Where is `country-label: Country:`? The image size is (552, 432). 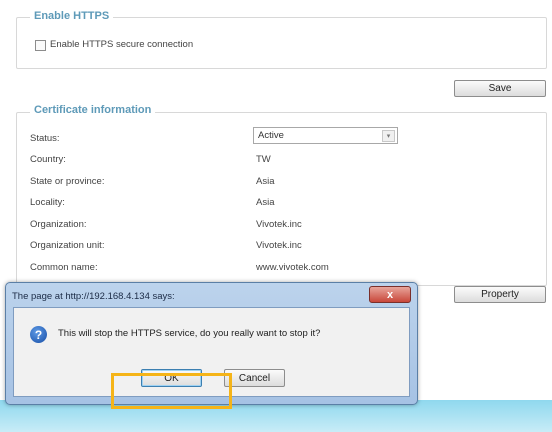 country-label: Country: is located at coordinates (48, 159).